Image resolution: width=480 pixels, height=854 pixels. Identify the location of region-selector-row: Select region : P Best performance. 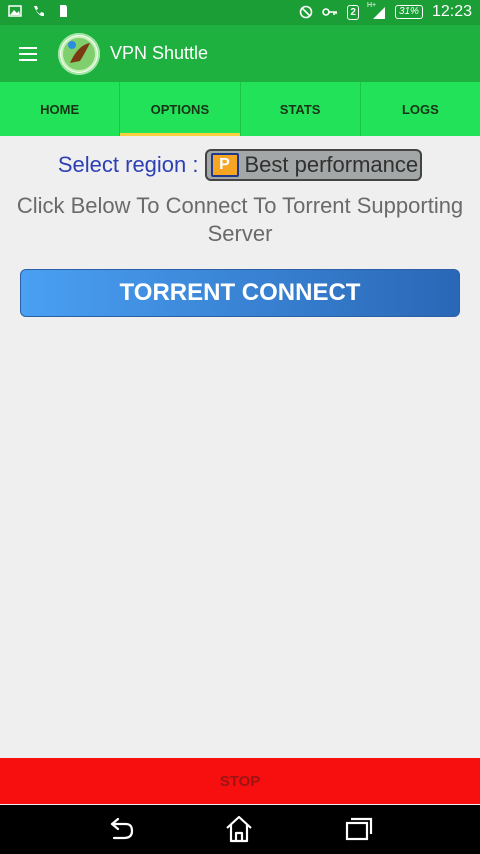
(240, 165).